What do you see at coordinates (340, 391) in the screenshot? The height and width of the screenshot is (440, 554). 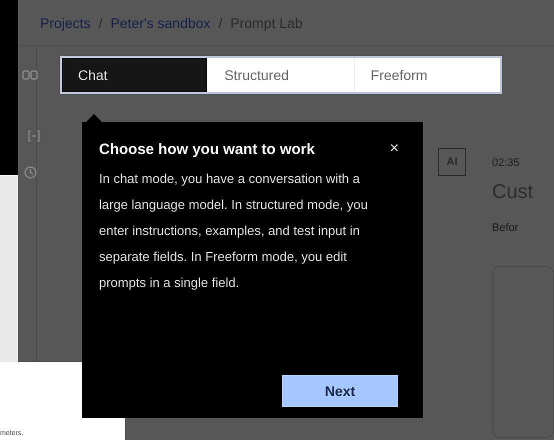 I see `next-button: Next` at bounding box center [340, 391].